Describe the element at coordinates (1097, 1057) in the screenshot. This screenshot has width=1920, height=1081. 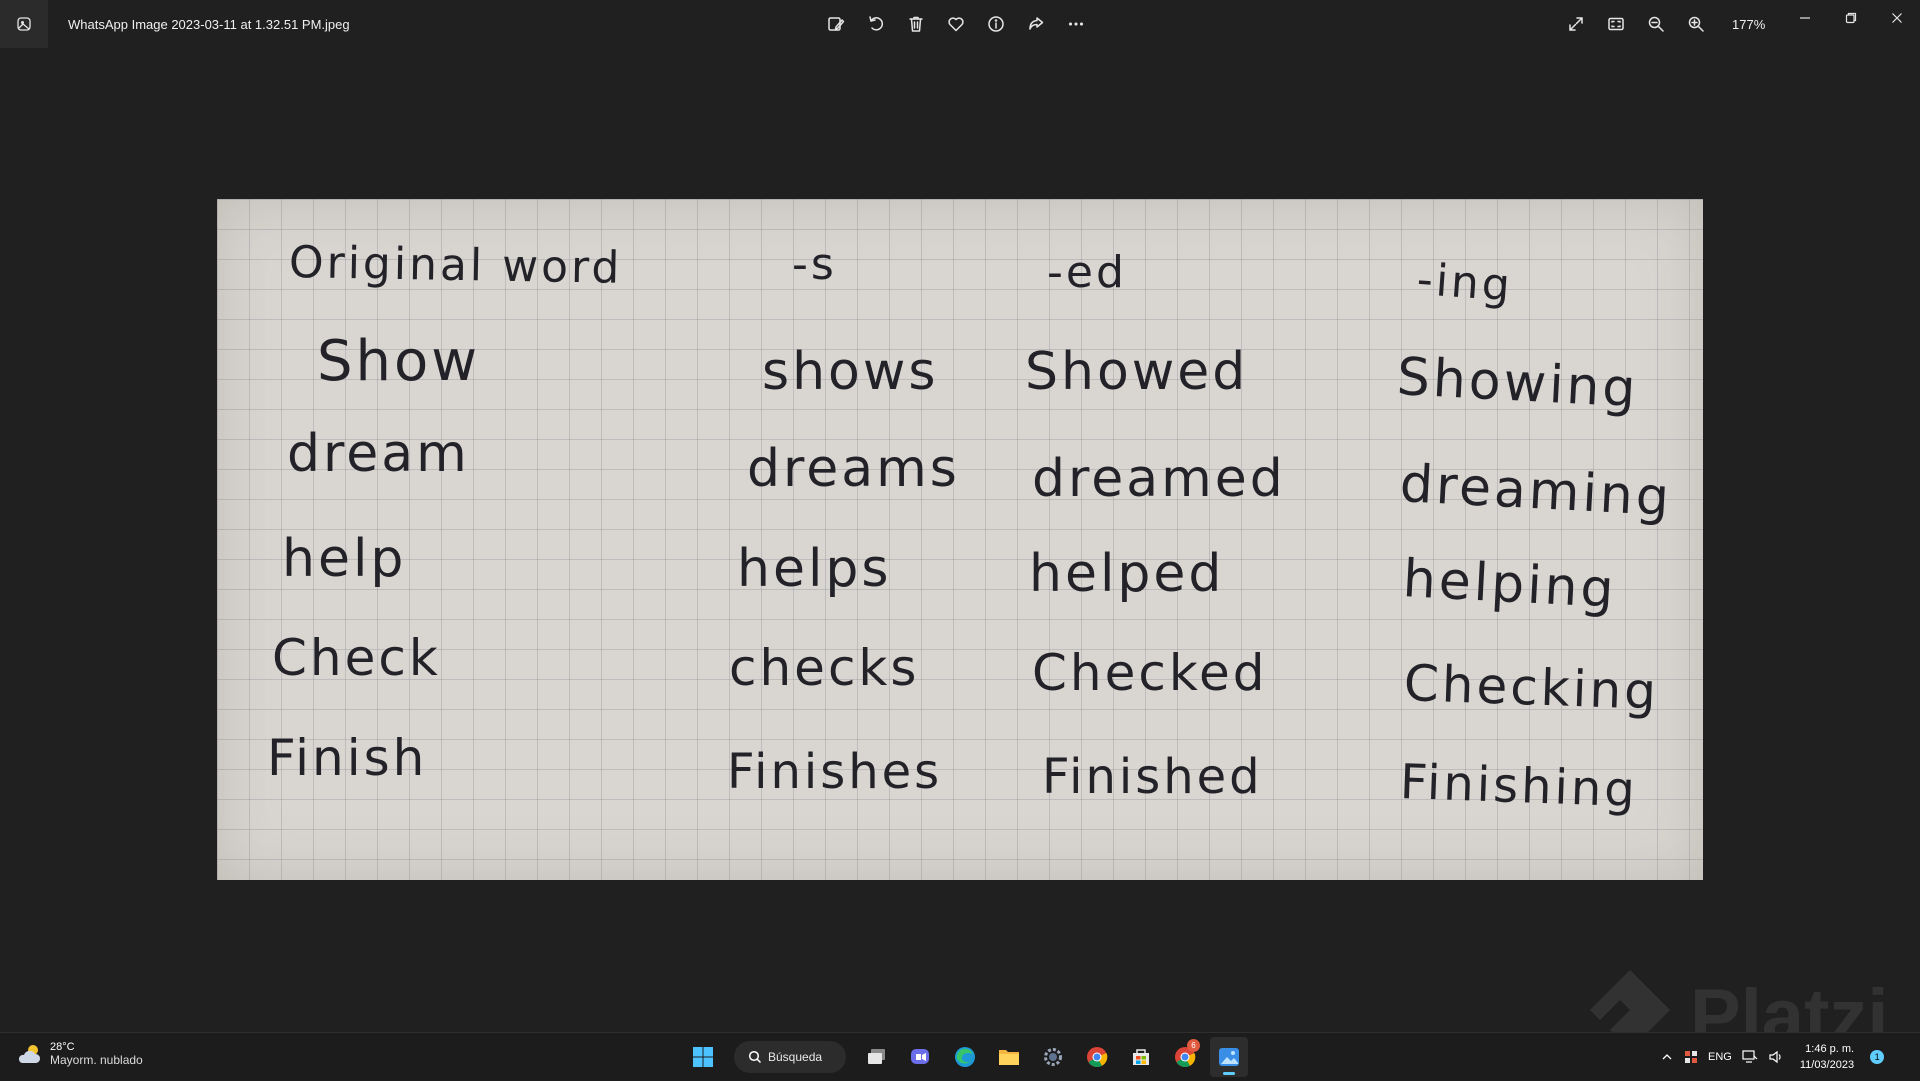
I see `chrome-icon` at that location.